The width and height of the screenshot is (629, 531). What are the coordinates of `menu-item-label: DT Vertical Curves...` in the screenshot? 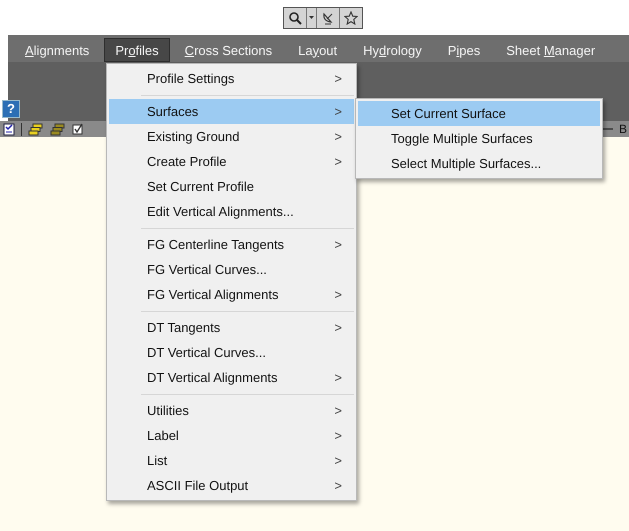 It's located at (207, 352).